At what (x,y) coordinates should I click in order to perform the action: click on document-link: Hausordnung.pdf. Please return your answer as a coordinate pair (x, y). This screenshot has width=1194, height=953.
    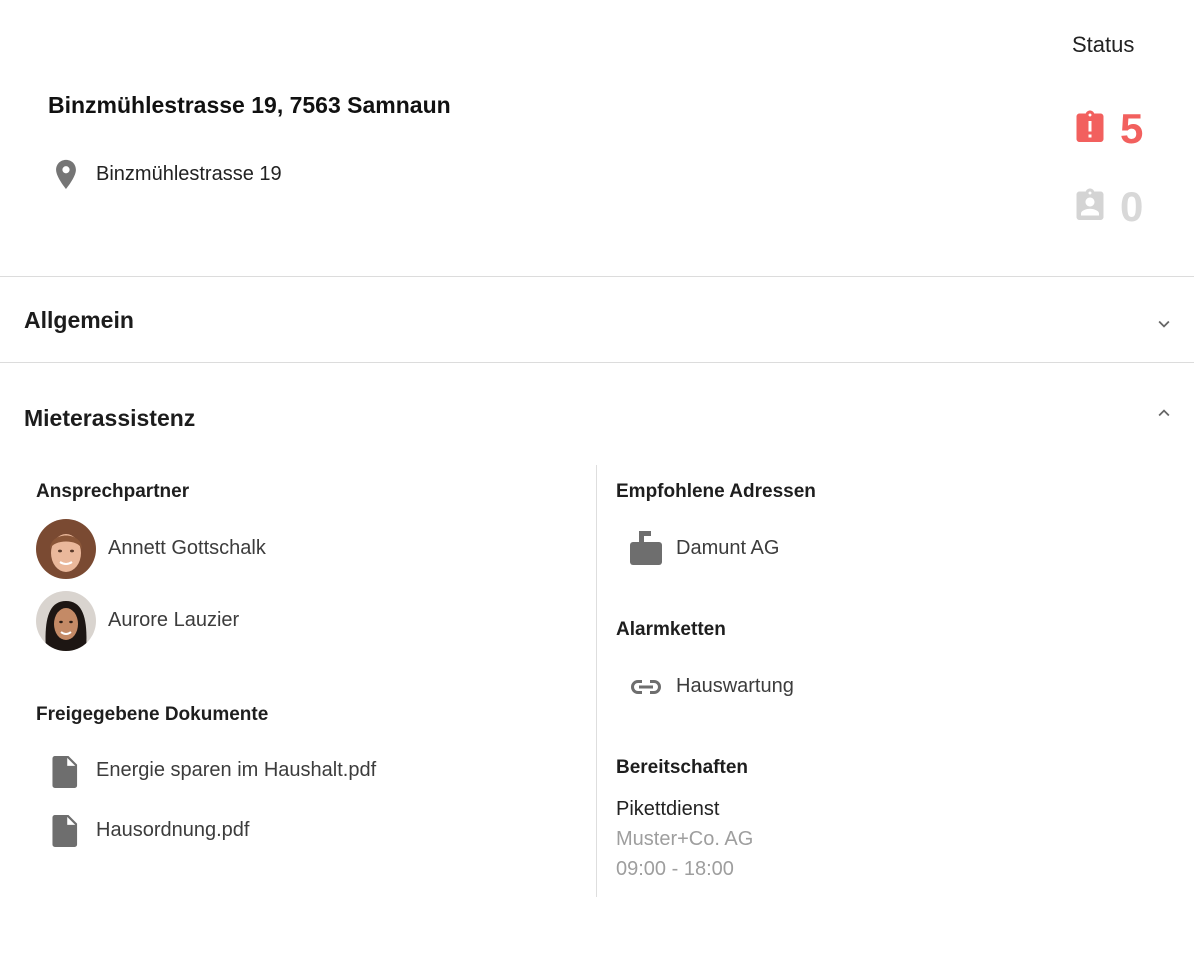
    Looking at the image, I should click on (172, 830).